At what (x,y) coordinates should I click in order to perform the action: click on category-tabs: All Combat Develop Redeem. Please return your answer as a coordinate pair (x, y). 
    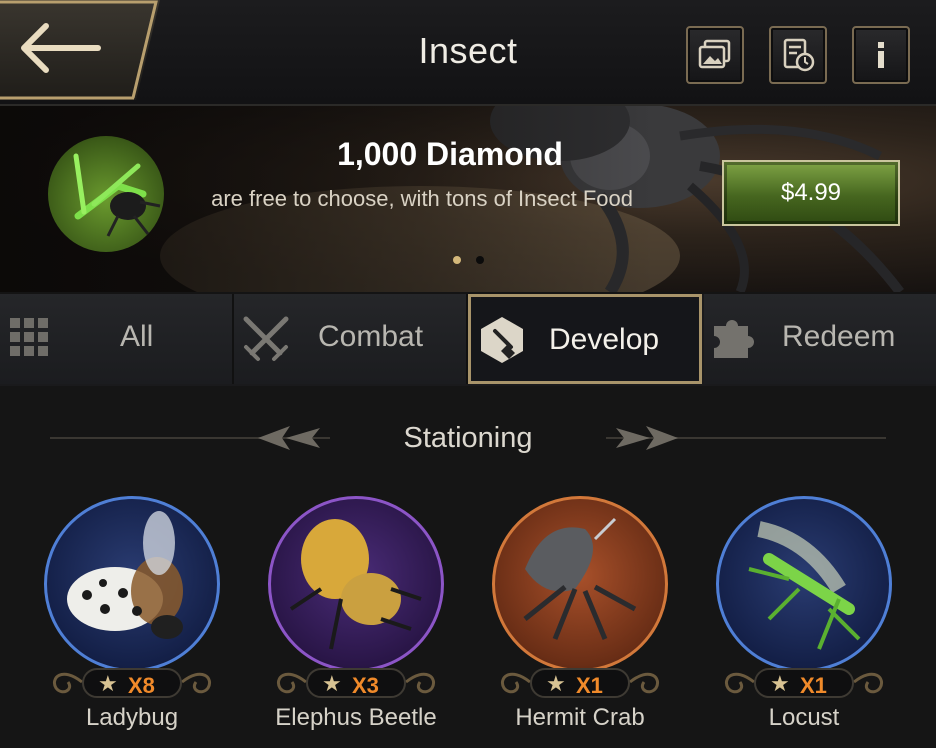
    Looking at the image, I should click on (468, 340).